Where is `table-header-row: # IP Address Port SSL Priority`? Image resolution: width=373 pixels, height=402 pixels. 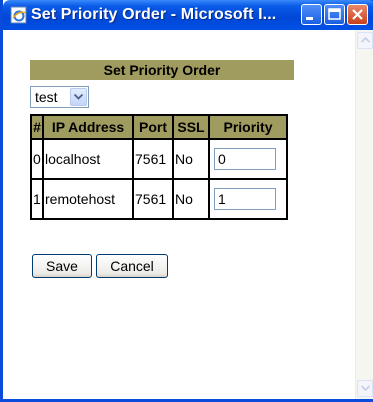
table-header-row: # IP Address Port SSL Priority is located at coordinates (159, 127).